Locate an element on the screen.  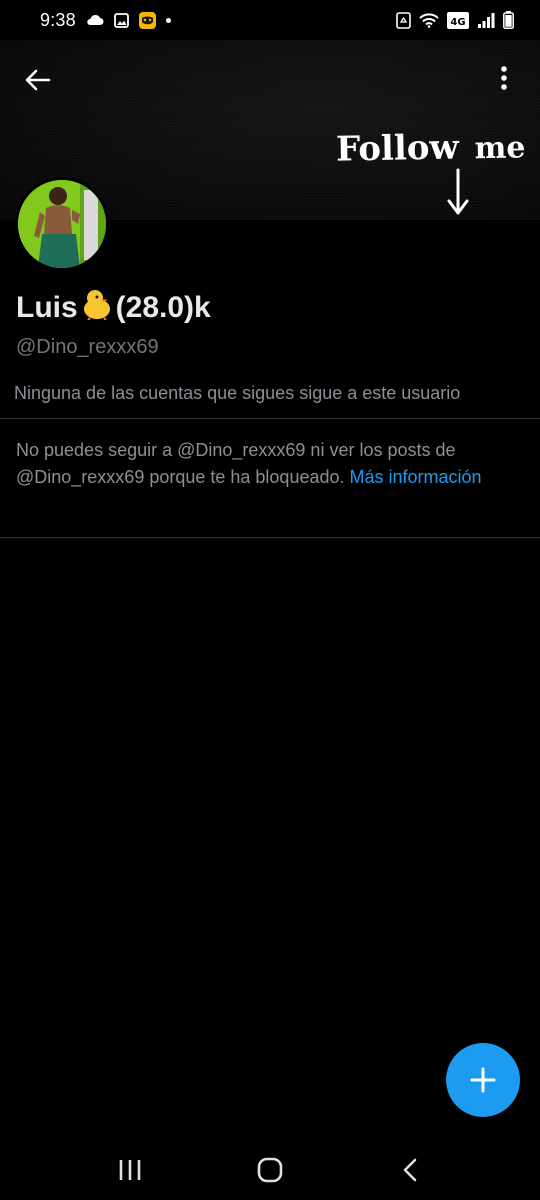
more-vertical-icon is located at coordinates (504, 78).